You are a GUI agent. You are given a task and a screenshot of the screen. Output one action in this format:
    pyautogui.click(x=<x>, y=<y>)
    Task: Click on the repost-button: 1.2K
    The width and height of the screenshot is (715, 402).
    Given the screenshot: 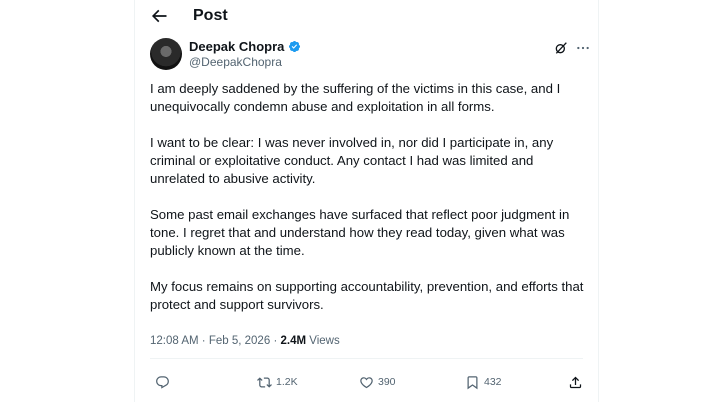 What is the action you would take?
    pyautogui.click(x=277, y=382)
    